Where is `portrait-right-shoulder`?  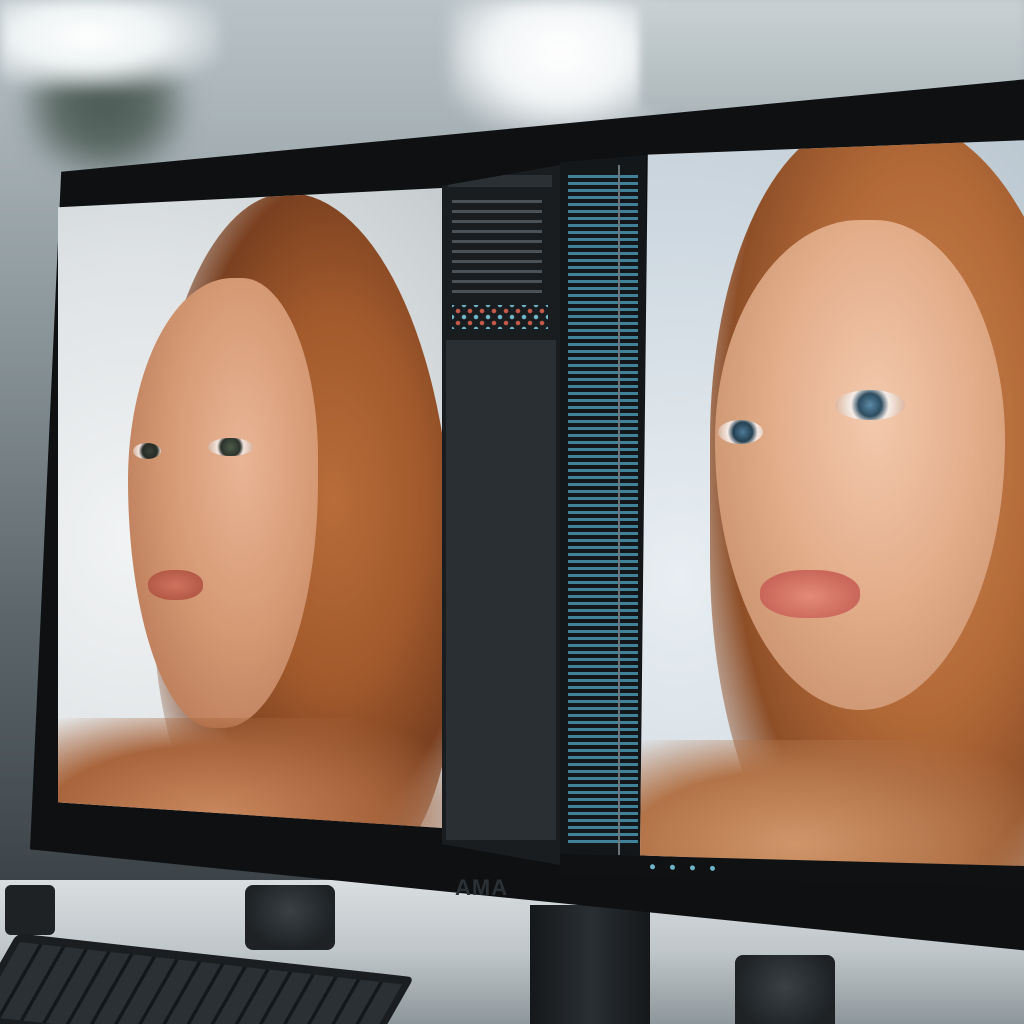 portrait-right-shoulder is located at coordinates (832, 805).